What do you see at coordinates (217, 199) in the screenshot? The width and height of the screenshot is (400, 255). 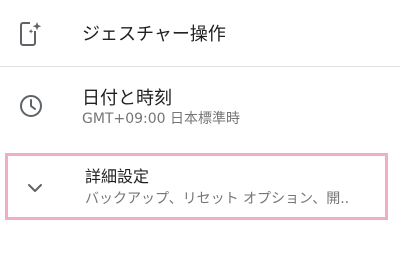 I see `settings-item-subtitle: バックアップ、リセット オプション、開..` at bounding box center [217, 199].